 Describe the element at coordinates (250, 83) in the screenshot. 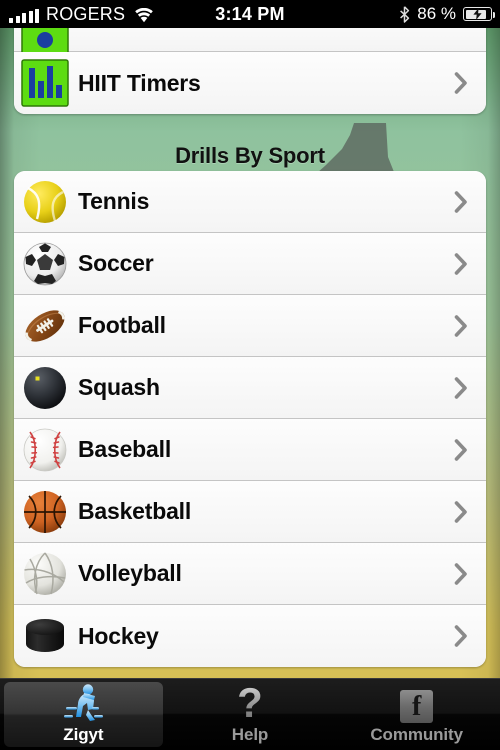

I see `list-item-hiit-timers: HIIT Timers` at that location.